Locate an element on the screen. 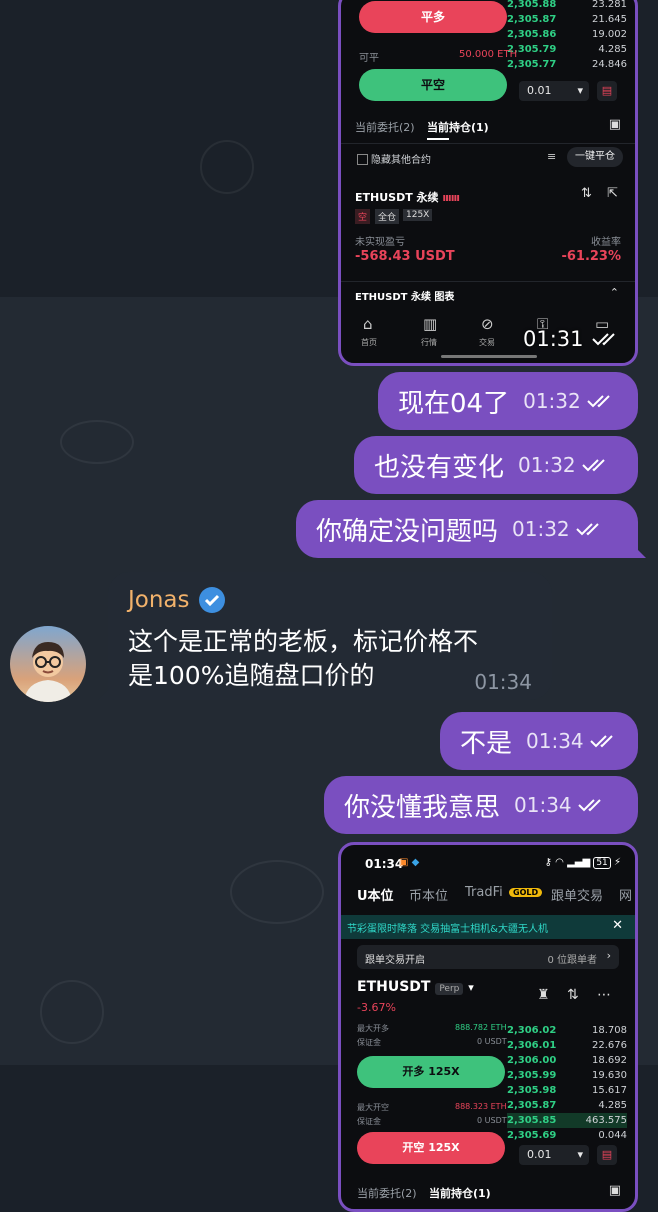  order-book-row: 2,305.85 463.575 is located at coordinates (567, 1120).